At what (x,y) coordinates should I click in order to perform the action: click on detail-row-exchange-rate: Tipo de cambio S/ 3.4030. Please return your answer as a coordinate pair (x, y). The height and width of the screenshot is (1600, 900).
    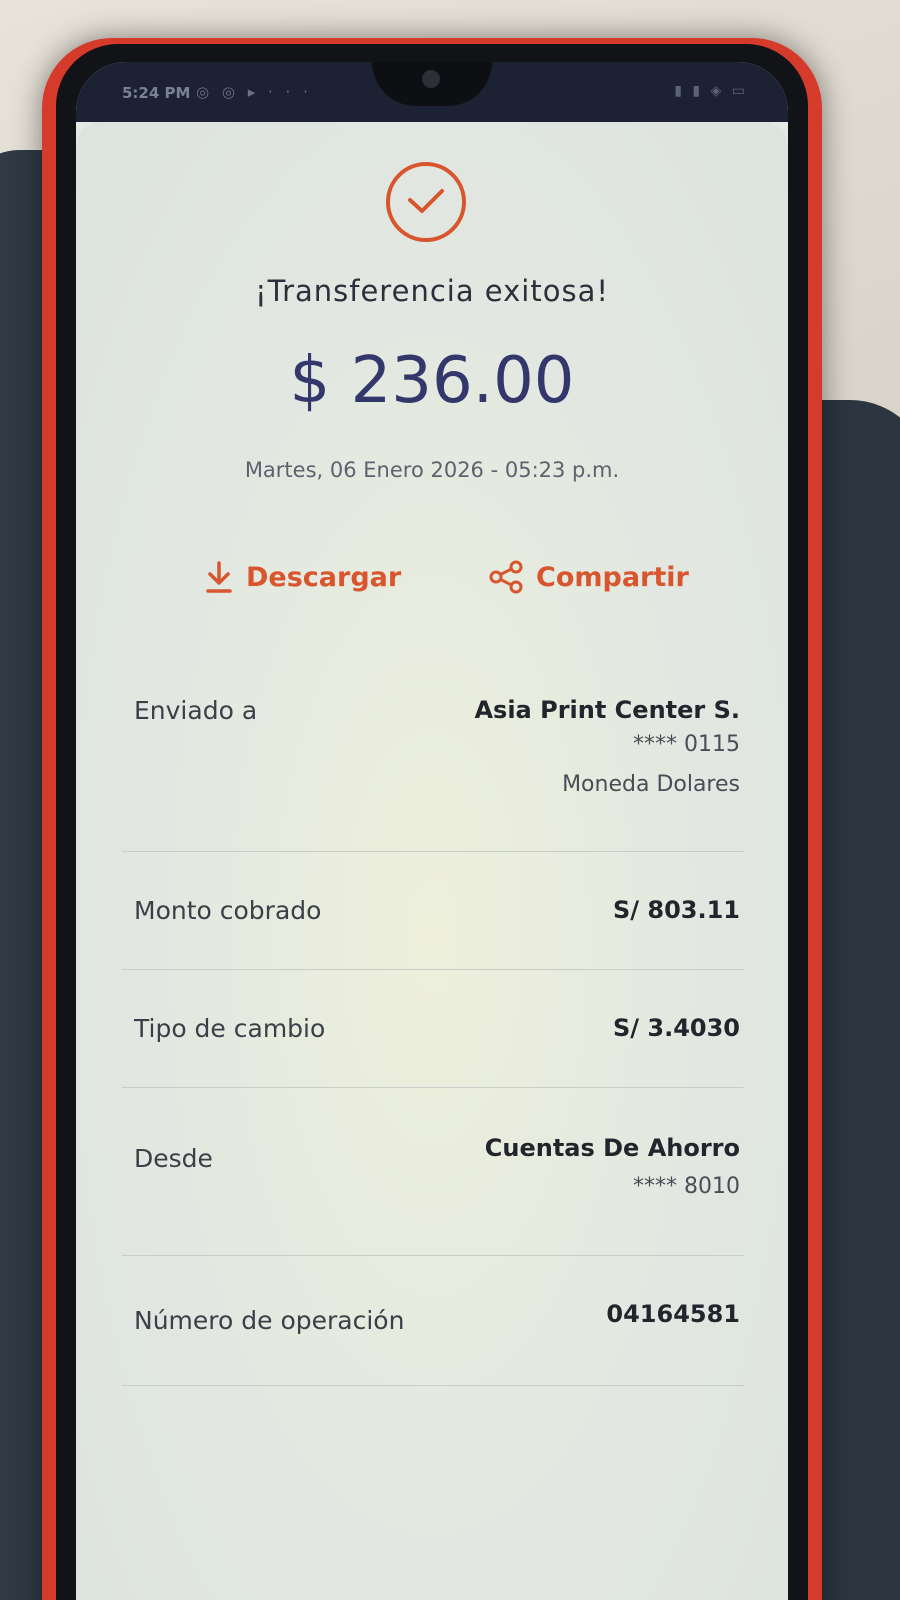
    Looking at the image, I should click on (433, 1029).